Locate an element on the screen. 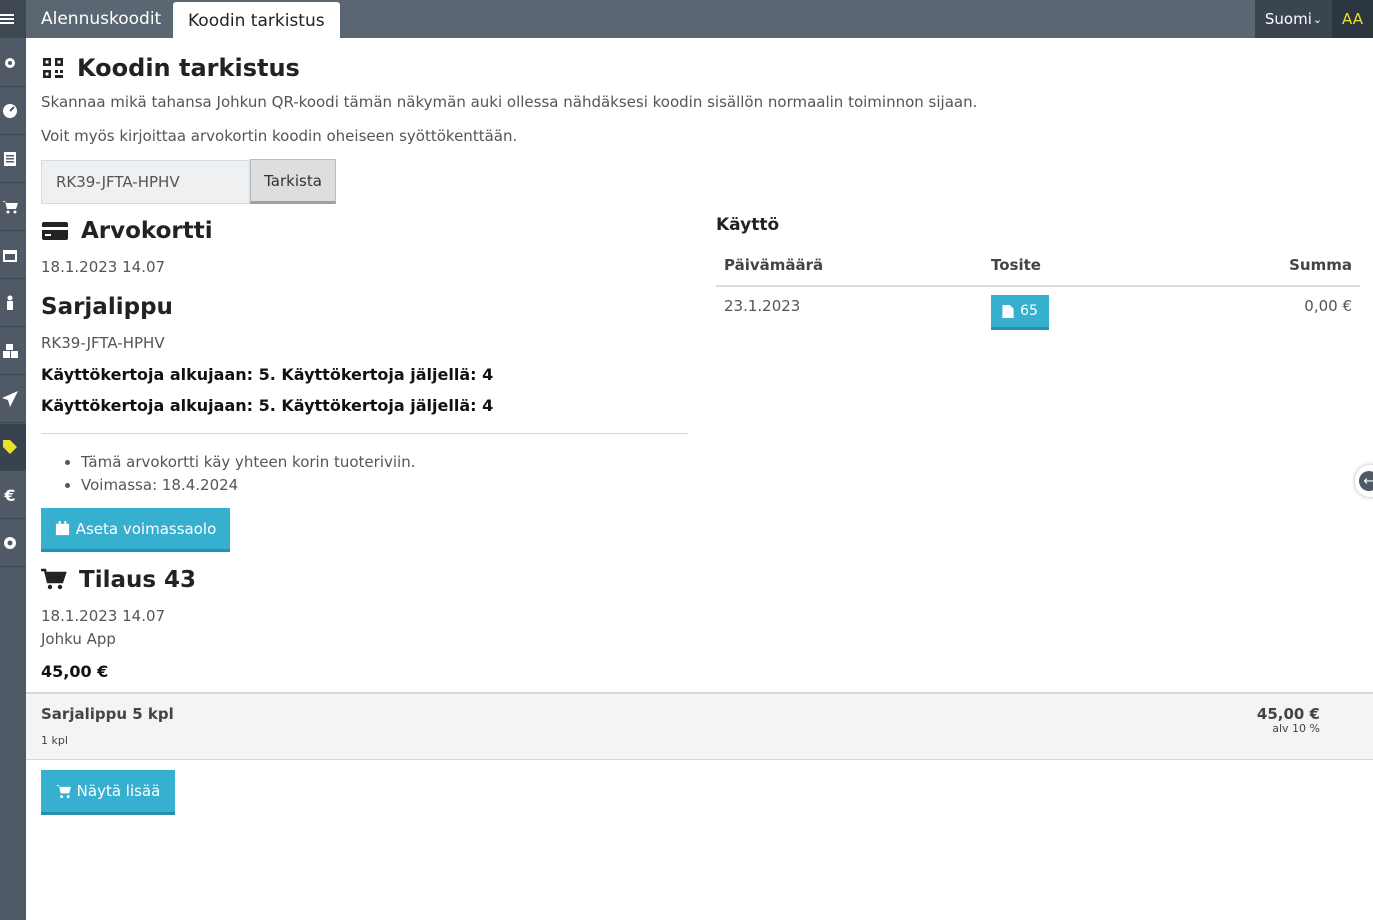 Image resolution: width=1373 pixels, height=920 pixels. sidebar-item-products is located at coordinates (13, 351).